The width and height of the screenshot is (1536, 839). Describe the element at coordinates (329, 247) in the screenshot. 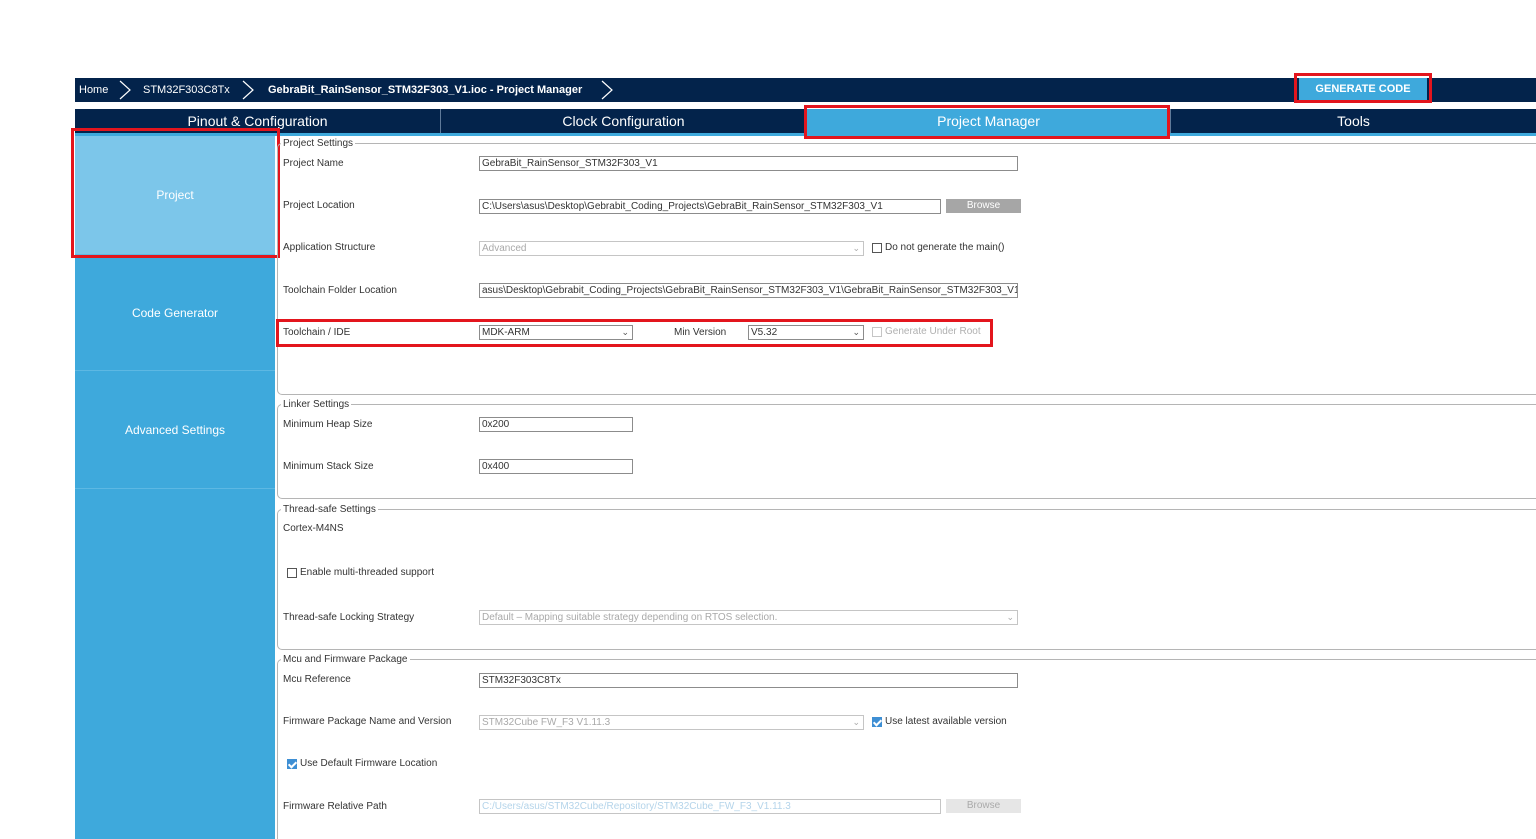

I see `app-structure-label: Application Structure` at that location.